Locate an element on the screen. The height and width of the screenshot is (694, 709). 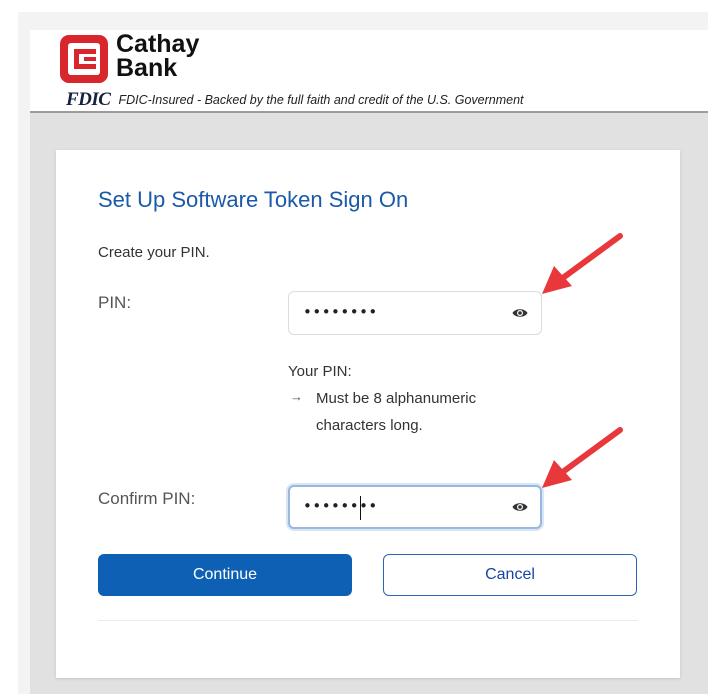
confirm-pin-masked-value: •••••••• is located at coordinates (340, 506).